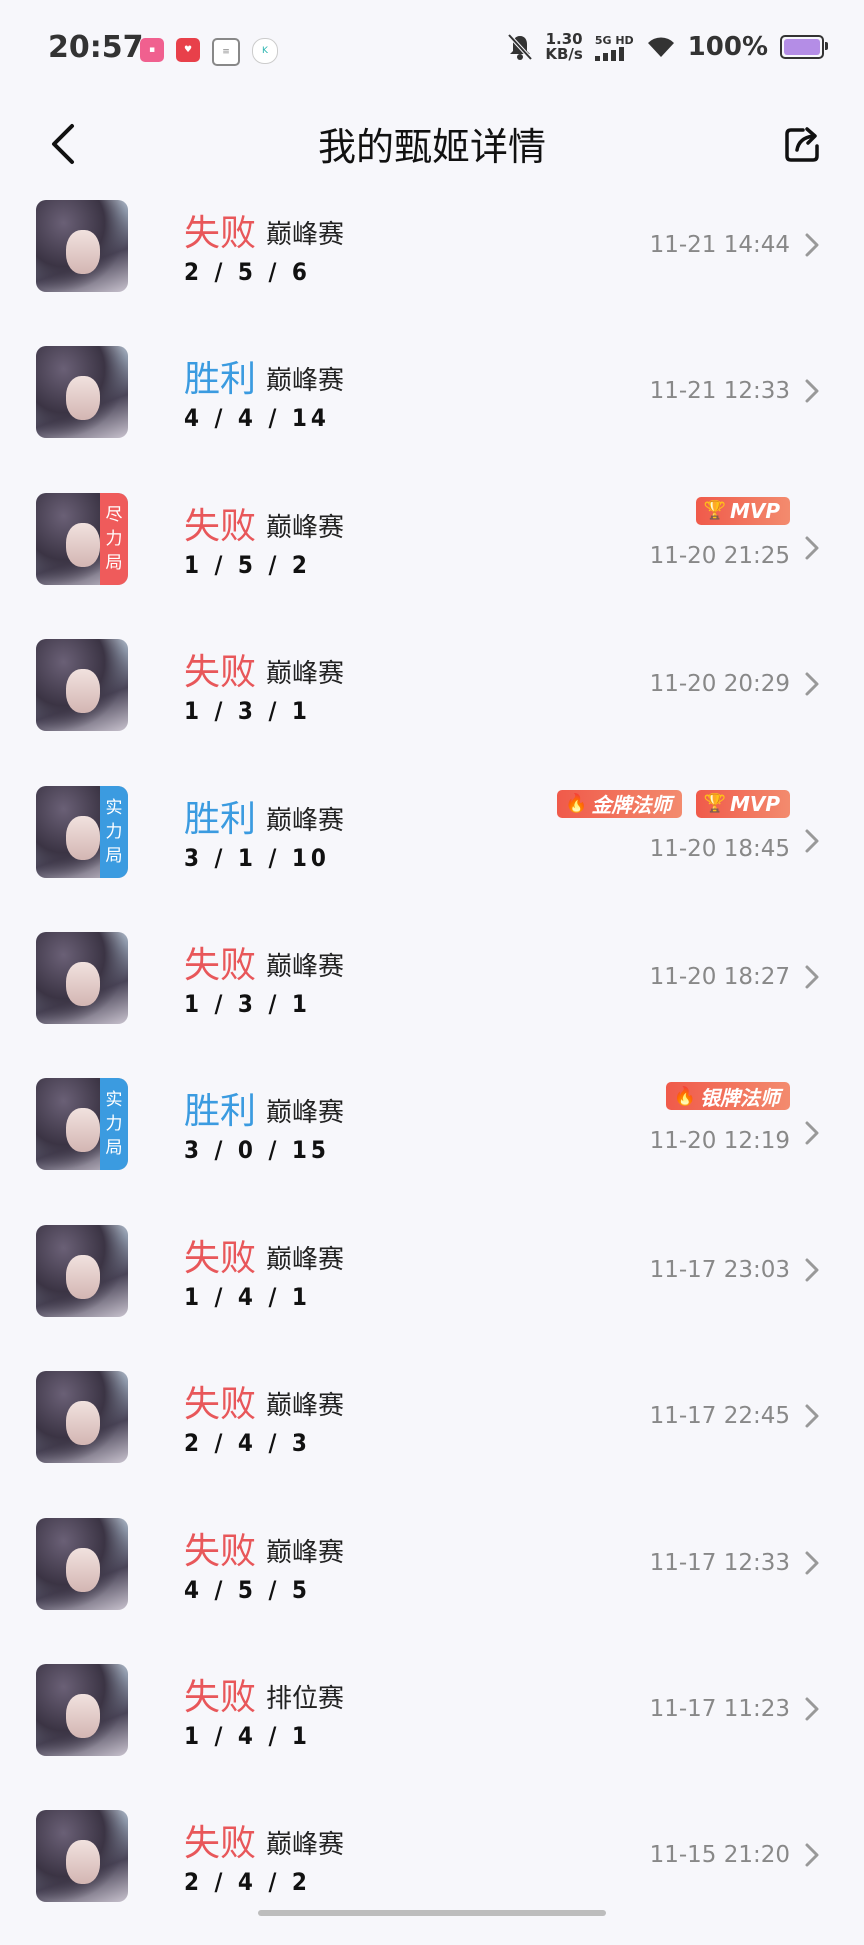 This screenshot has height=1945, width=864. What do you see at coordinates (719, 555) in the screenshot?
I see `match-time: 11-20 21:25` at bounding box center [719, 555].